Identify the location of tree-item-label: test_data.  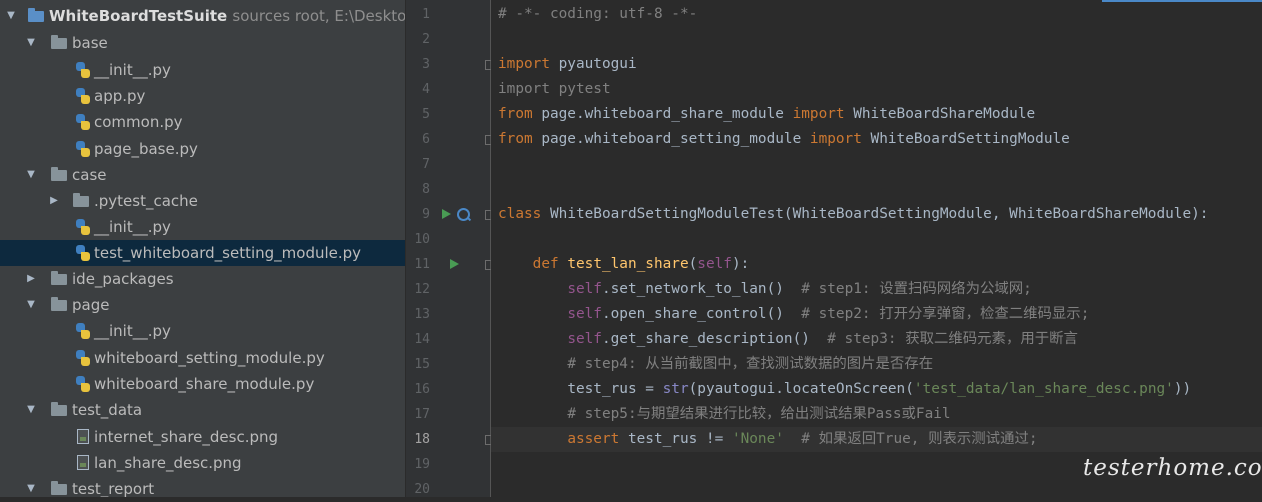
(107, 410).